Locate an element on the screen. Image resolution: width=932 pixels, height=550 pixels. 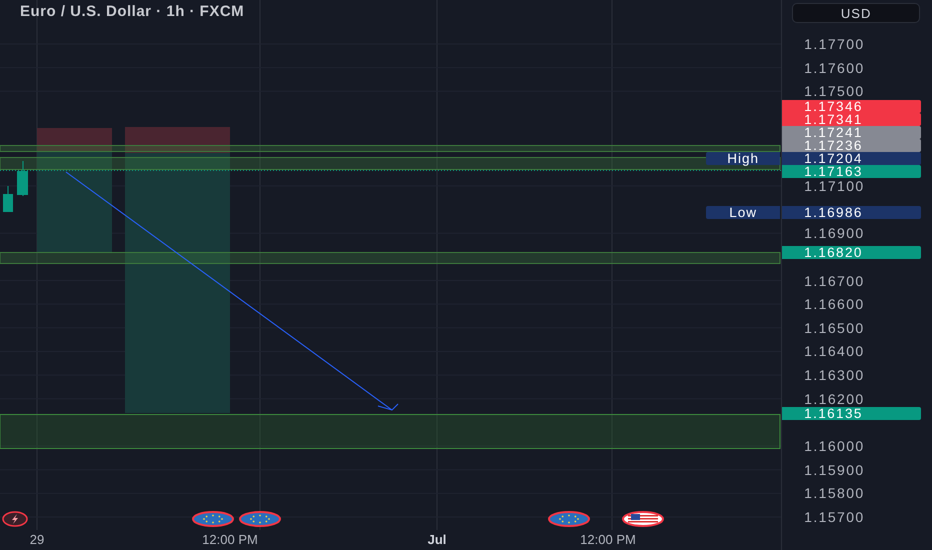
price-axis-label: 1.15800 is located at coordinates (834, 493).